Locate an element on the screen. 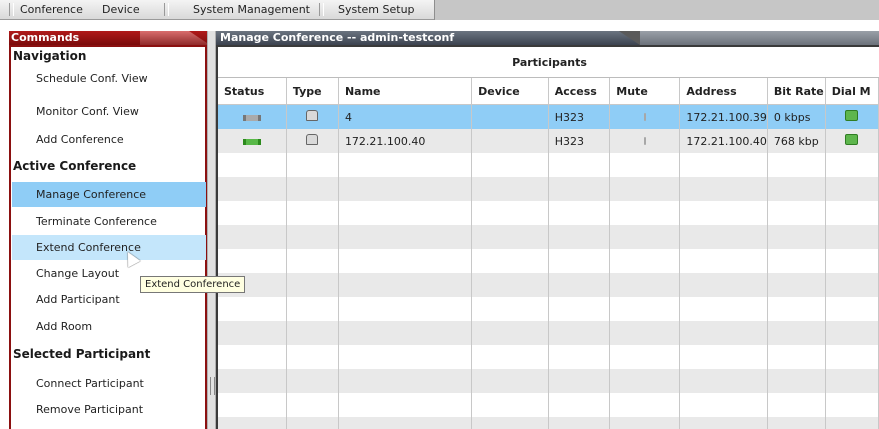 The image size is (879, 429). table-row: 4 H323 172.21.100.39 0 kbps is located at coordinates (548, 116).